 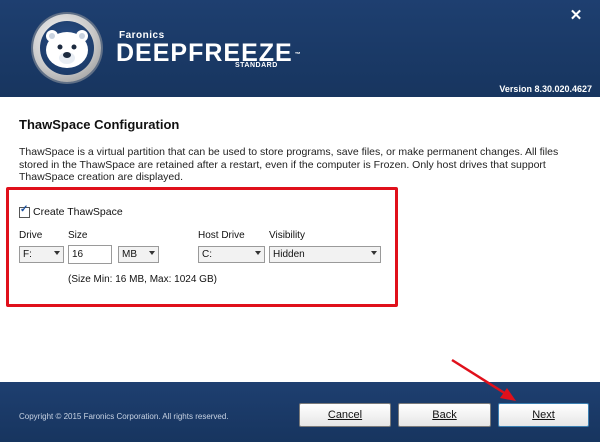 I want to click on product-edition: STANDARD, so click(x=256, y=65).